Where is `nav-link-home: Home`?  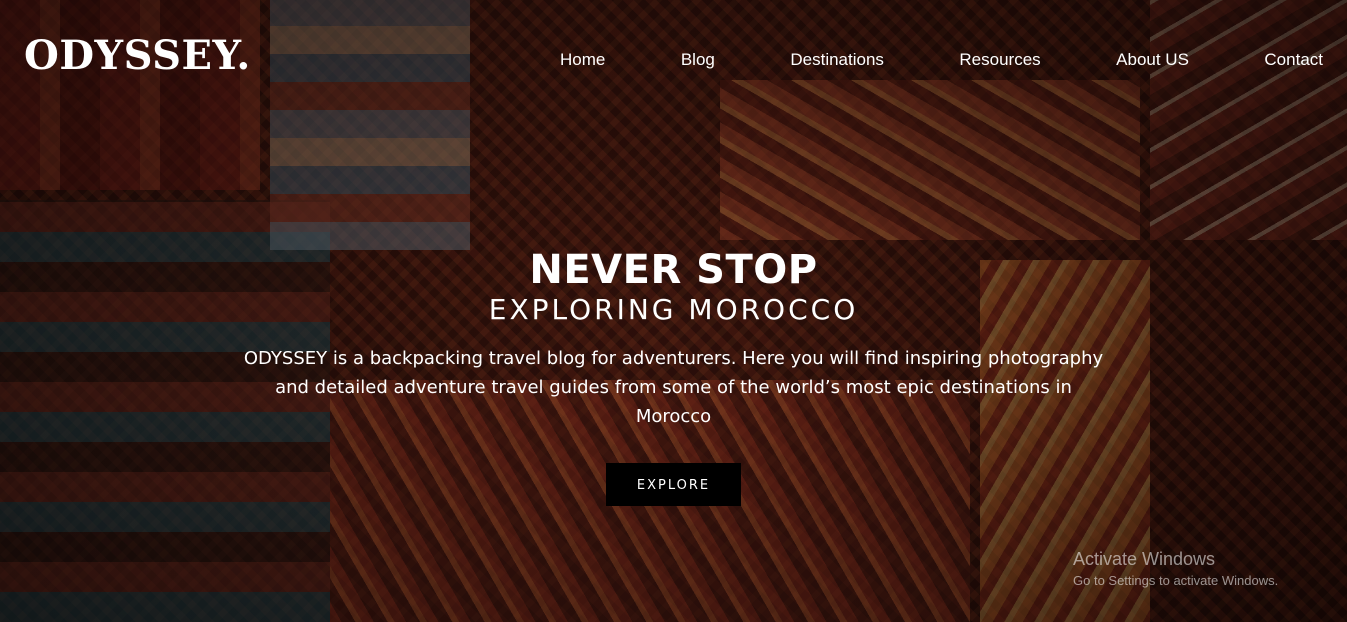
nav-link-home: Home is located at coordinates (582, 60).